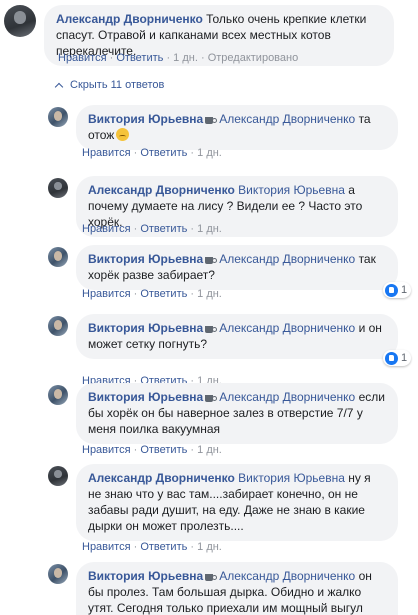 This screenshot has height=615, width=418. Describe the element at coordinates (253, 58) in the screenshot. I see `edited-status: Отредактировано` at that location.